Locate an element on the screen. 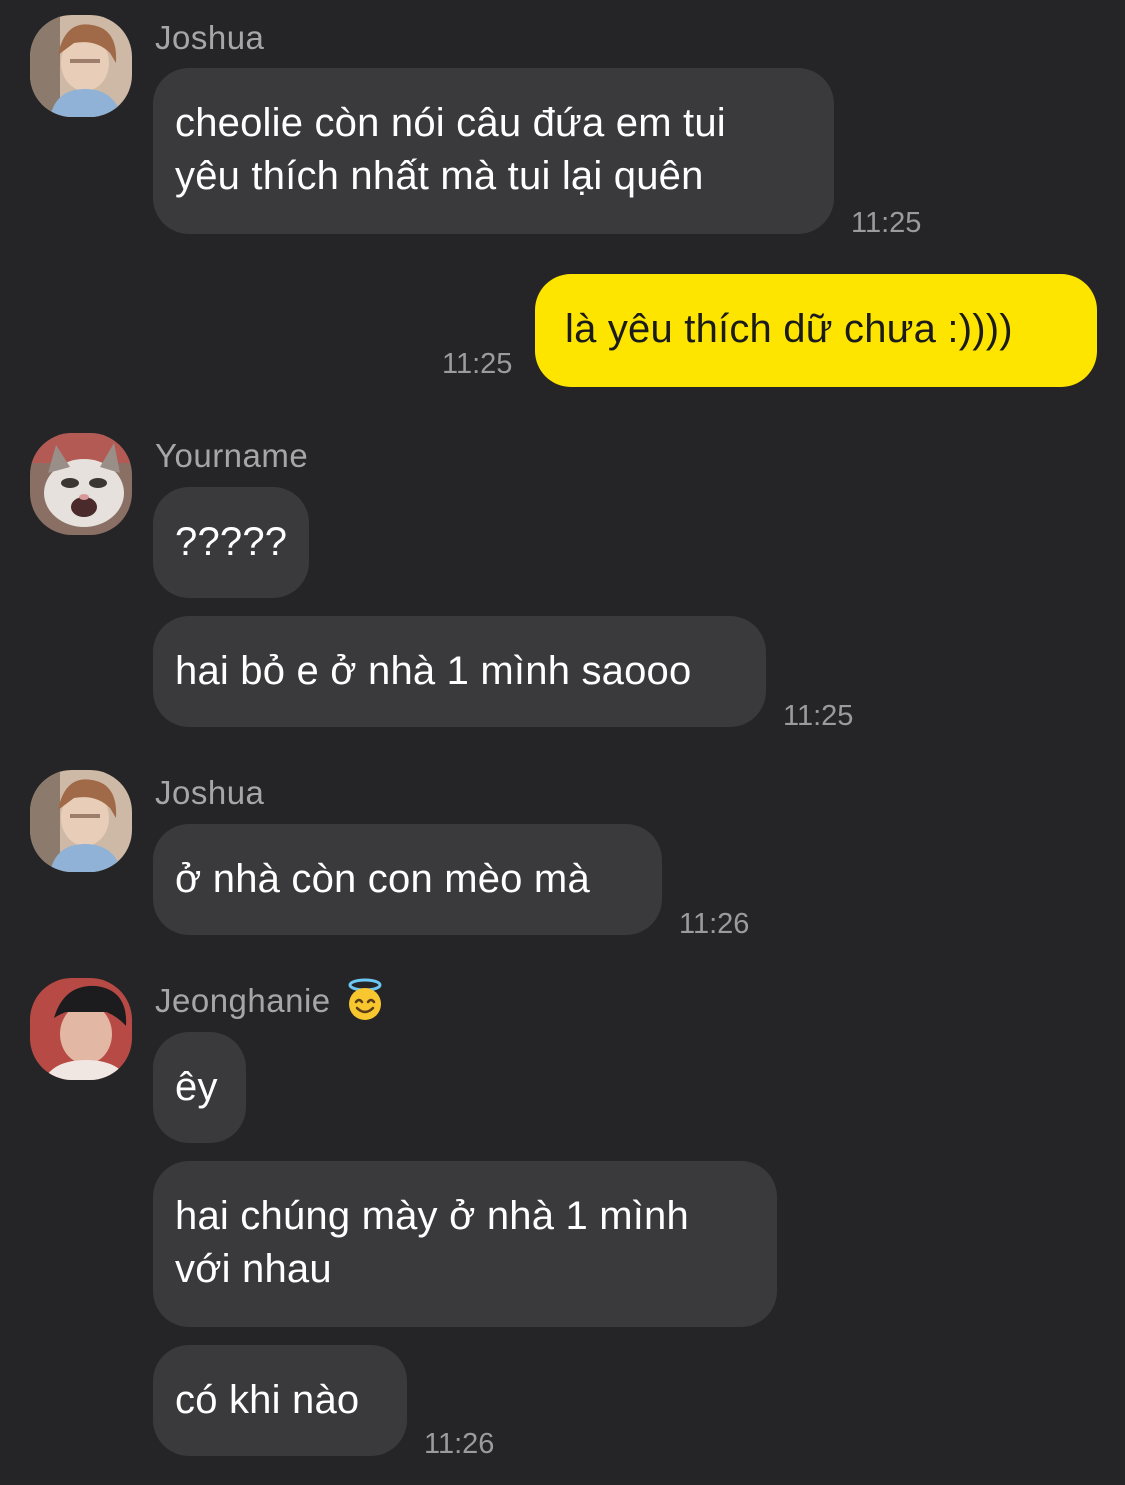 The height and width of the screenshot is (1485, 1125). message-bubble: hai bỏ e ở nhà 1 mình saooo is located at coordinates (459, 671).